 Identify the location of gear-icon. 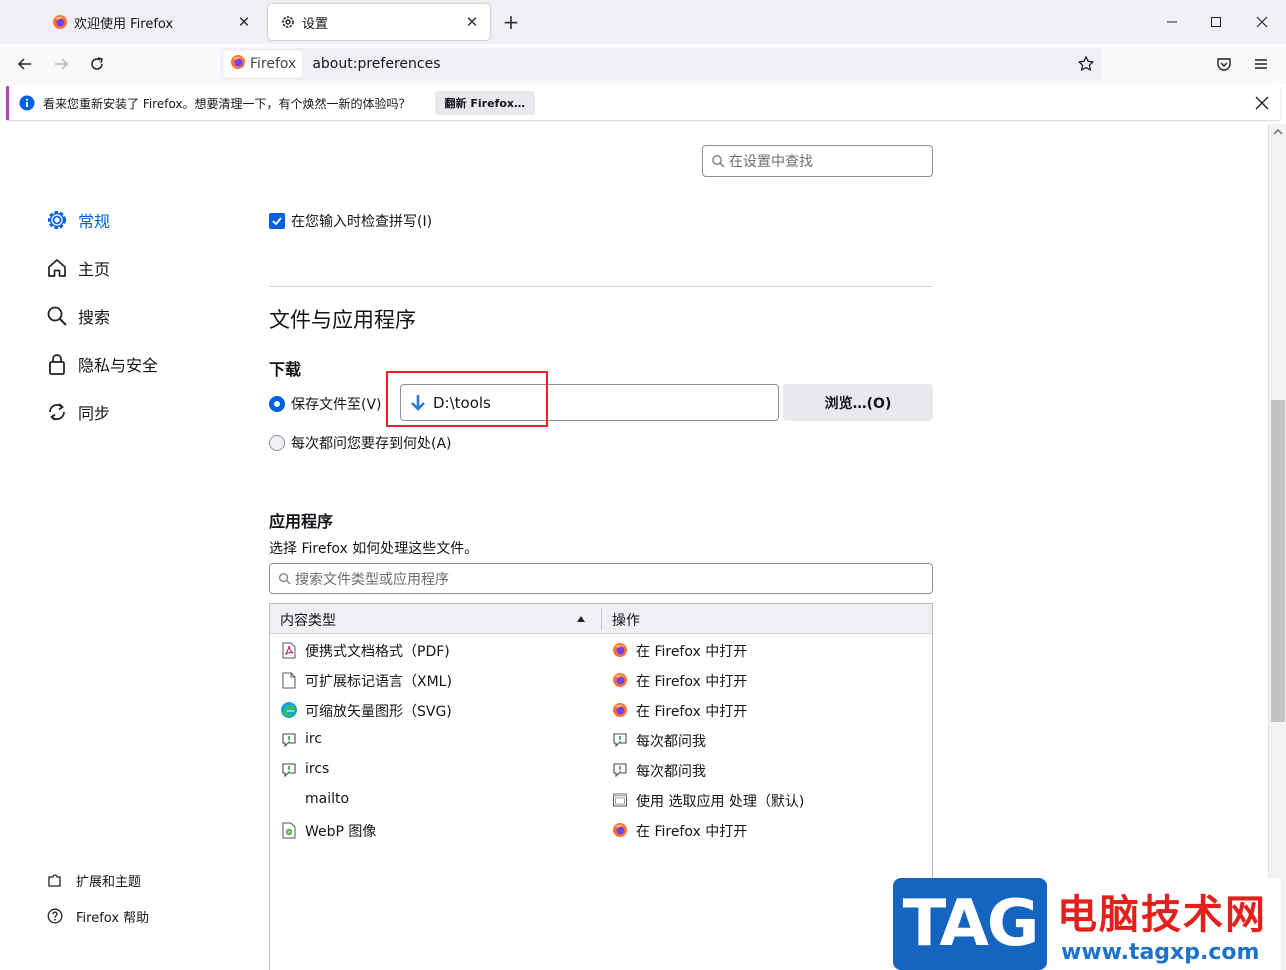
(288, 22).